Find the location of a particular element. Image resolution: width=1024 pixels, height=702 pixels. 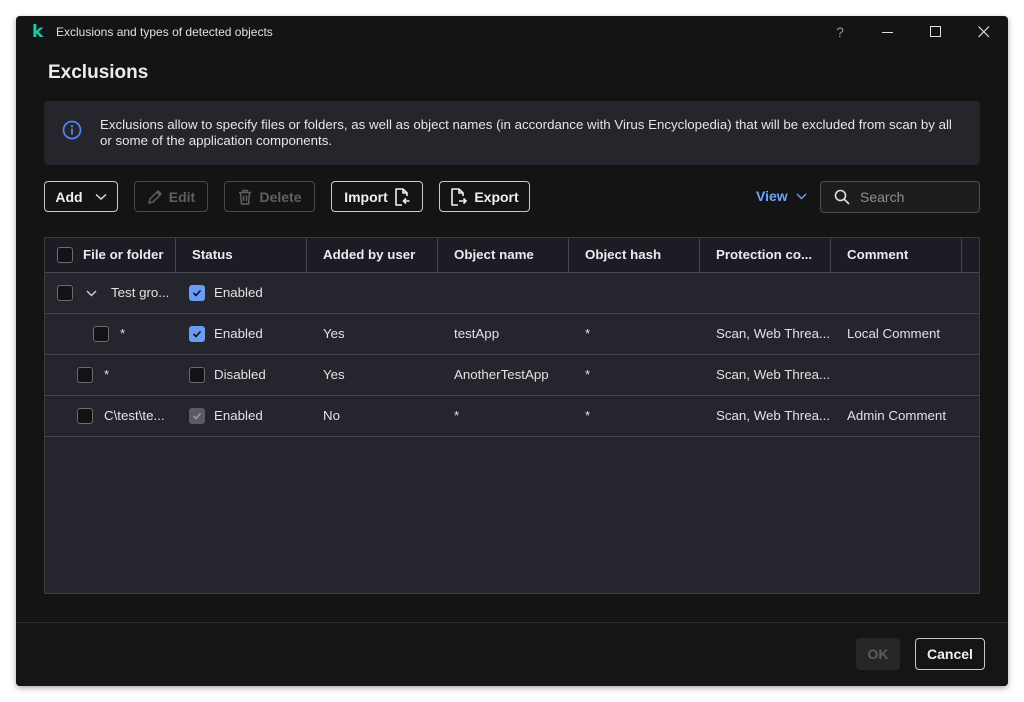

view-dropdown: View is located at coordinates (781, 196).